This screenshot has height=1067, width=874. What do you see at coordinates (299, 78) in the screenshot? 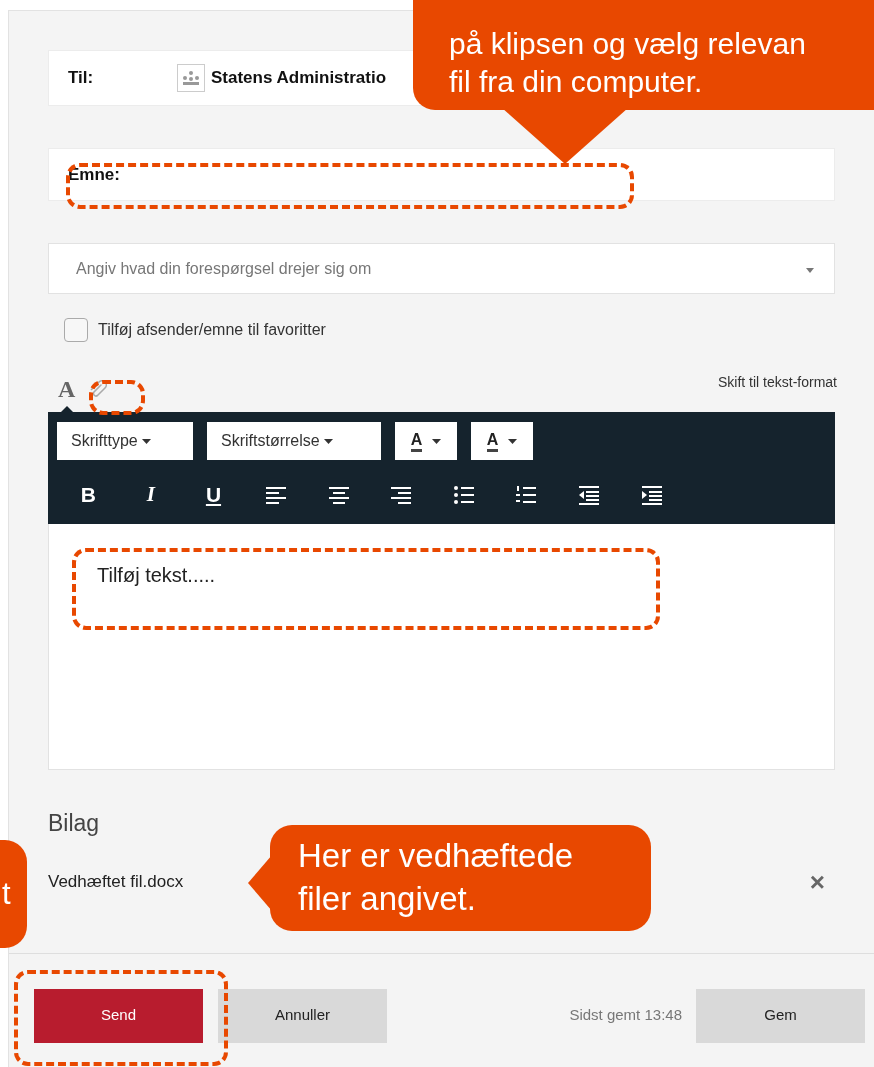
I see `recipient-name: Statens Administratio` at bounding box center [299, 78].